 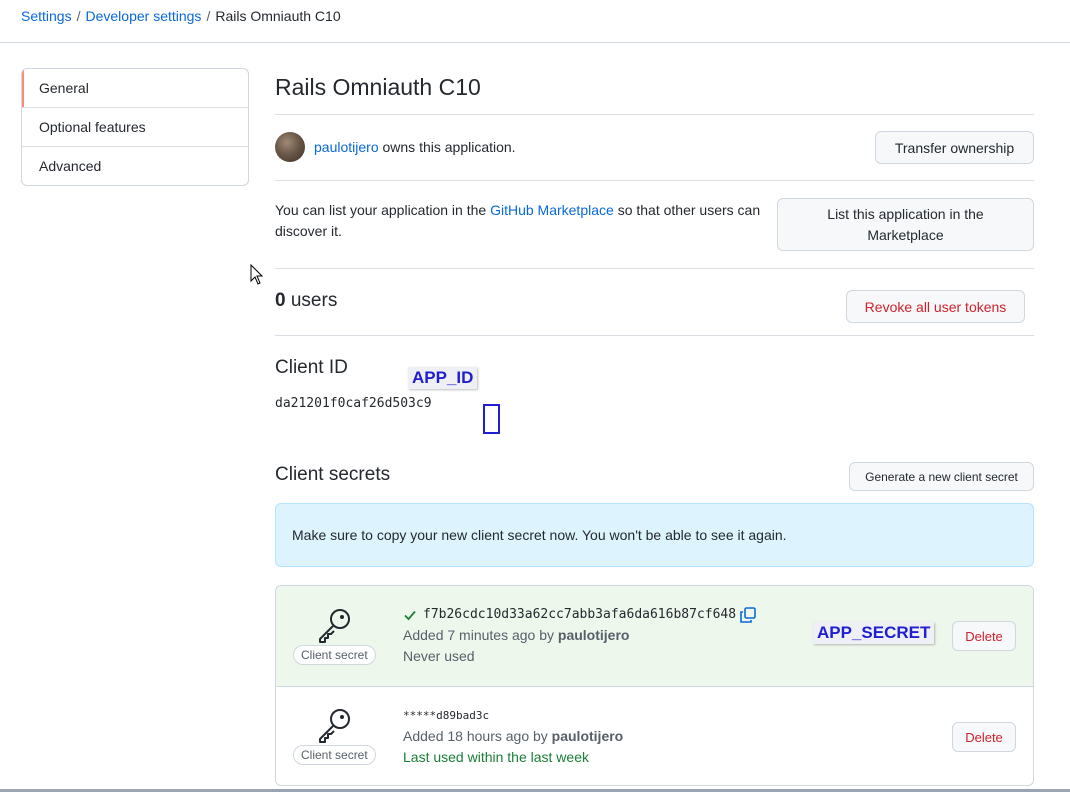 What do you see at coordinates (410, 615) in the screenshot?
I see `check-icon` at bounding box center [410, 615].